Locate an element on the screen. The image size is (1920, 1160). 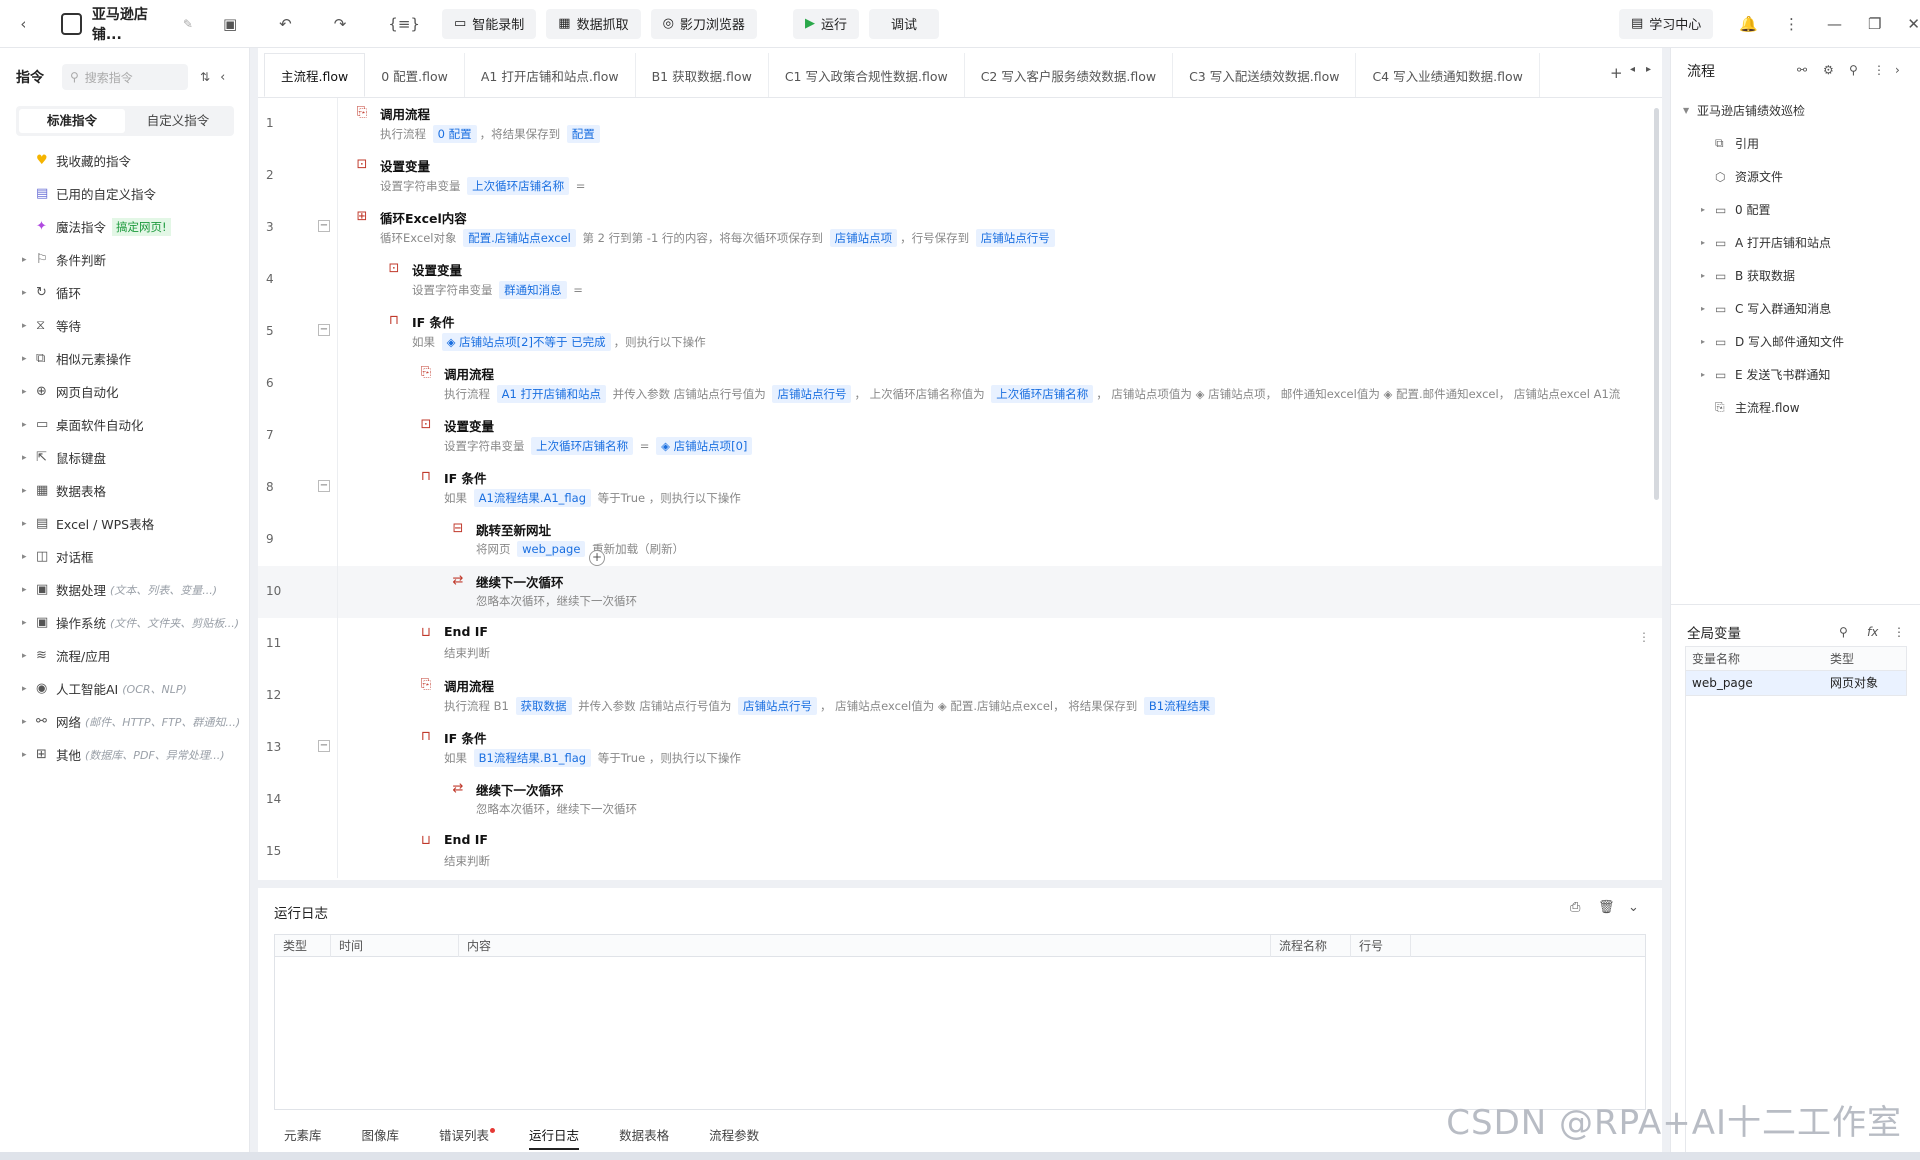
tree-item: ⎘ 主流程.flow is located at coordinates (1795, 407).